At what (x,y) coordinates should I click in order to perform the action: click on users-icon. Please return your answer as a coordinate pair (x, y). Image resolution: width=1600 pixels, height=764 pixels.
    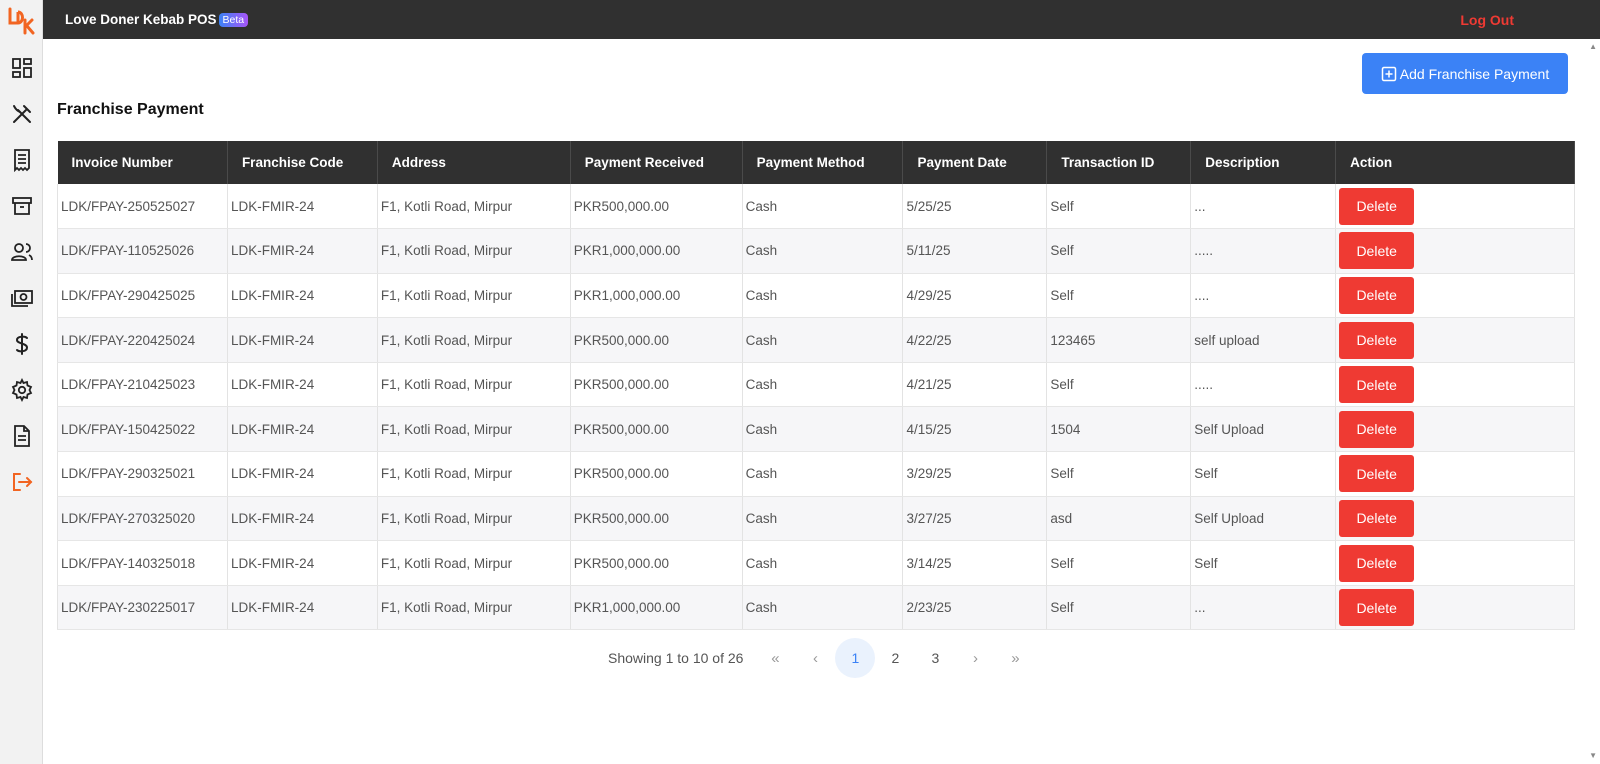
    Looking at the image, I should click on (22, 252).